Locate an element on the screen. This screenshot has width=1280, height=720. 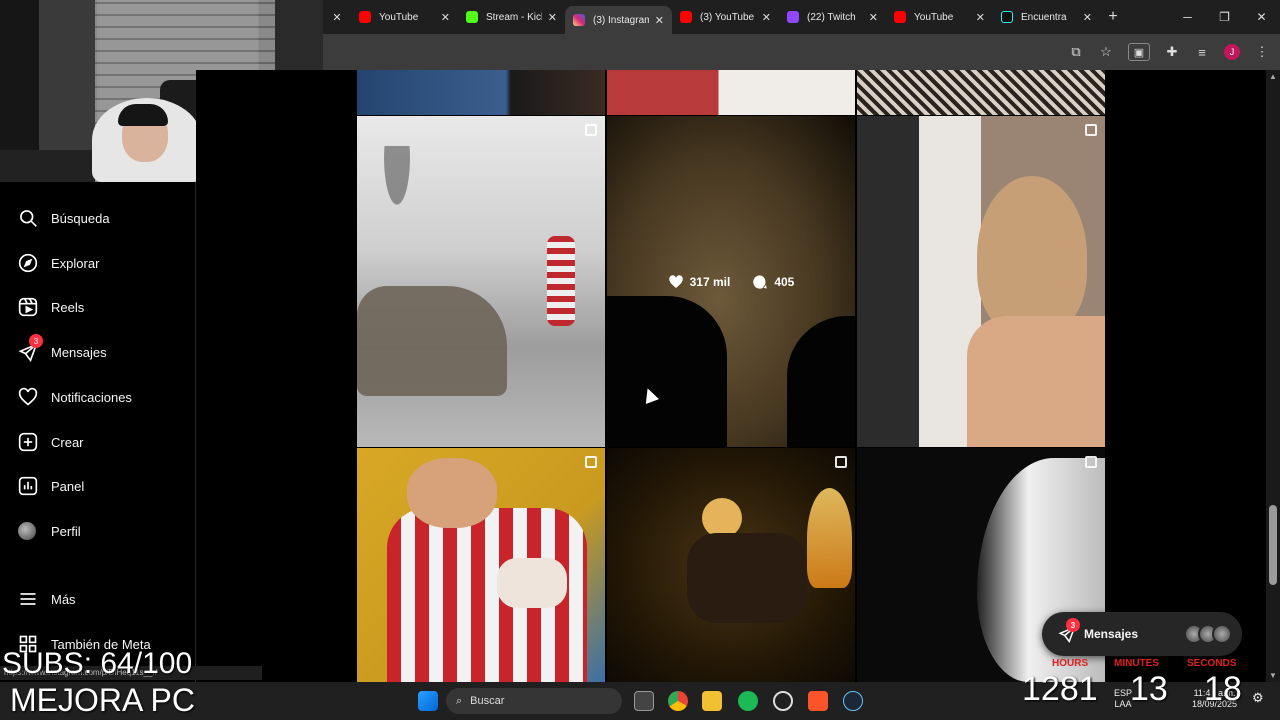
profile-avatar: J is located at coordinates (1232, 52).